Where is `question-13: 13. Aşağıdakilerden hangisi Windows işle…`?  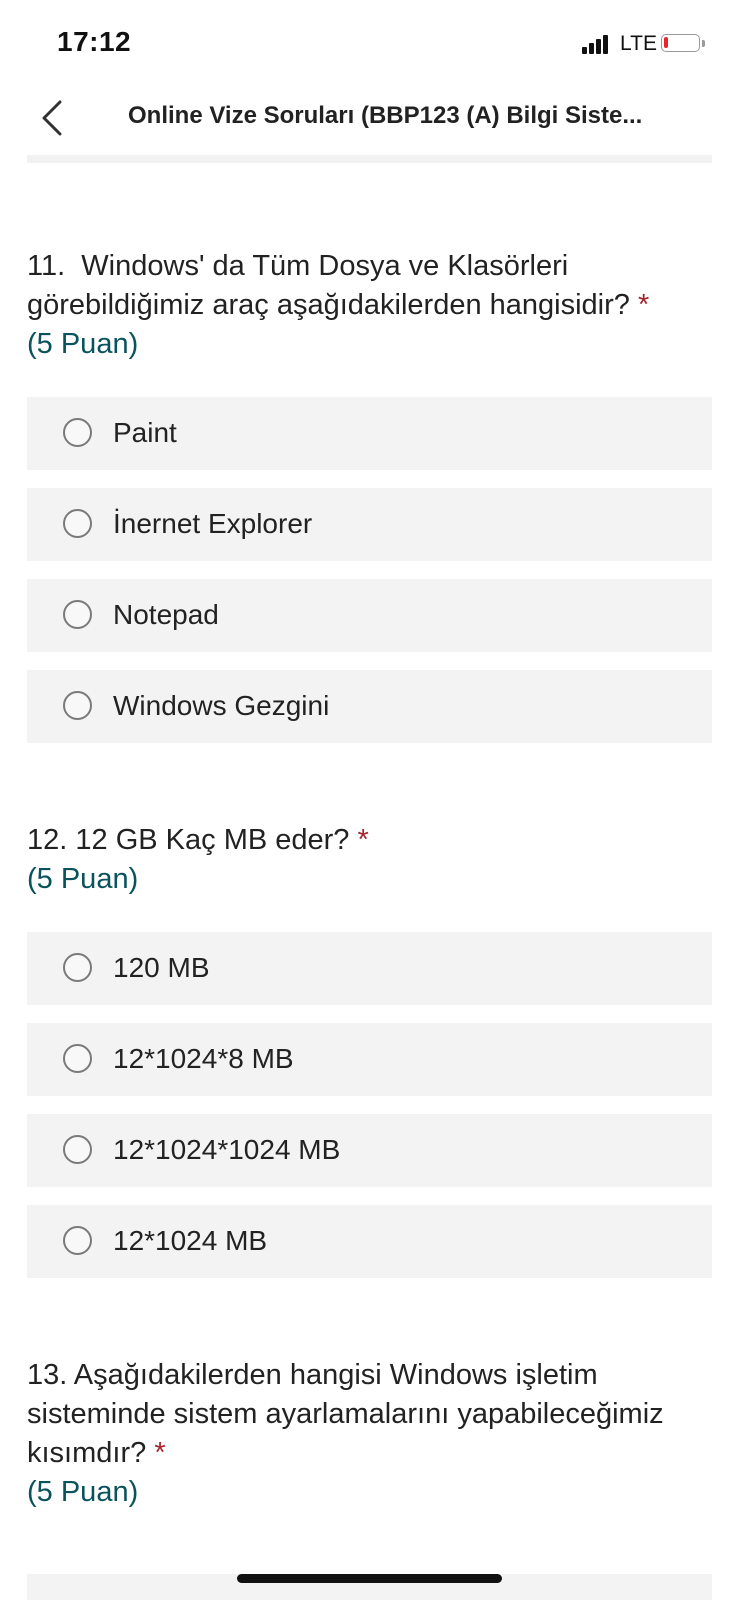 question-13: 13. Aşağıdakilerden hangisi Windows işle… is located at coordinates (369, 1434).